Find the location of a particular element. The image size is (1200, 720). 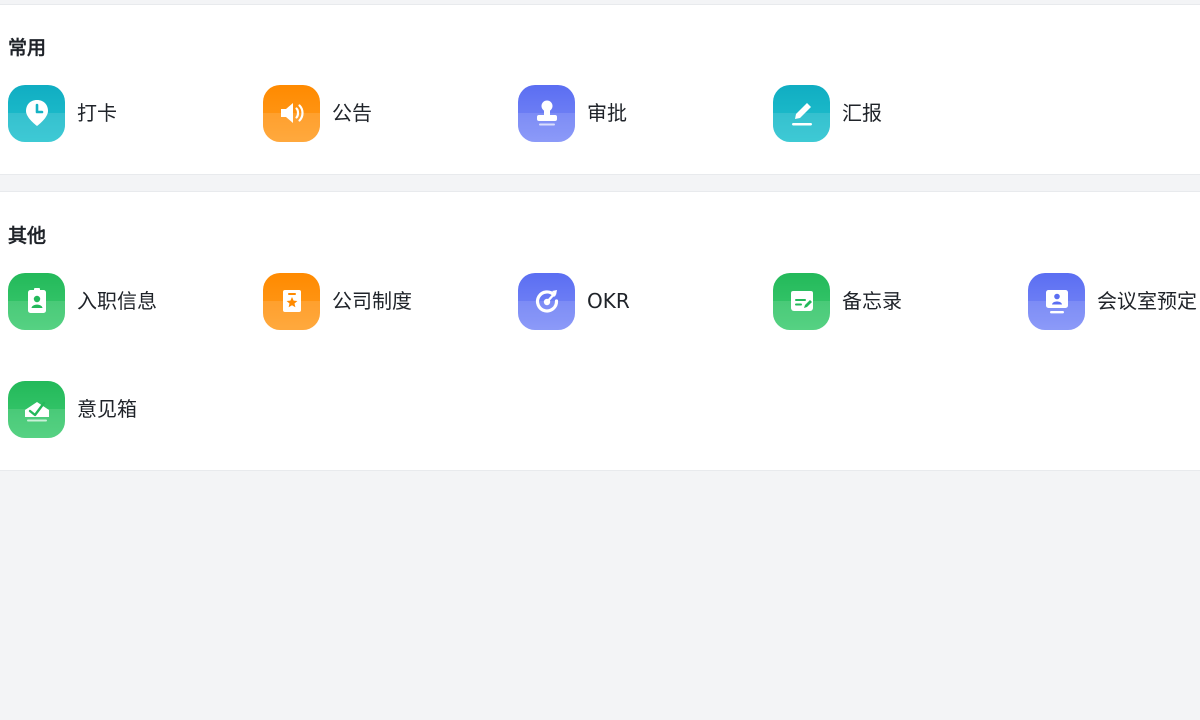

app-report: 汇报 is located at coordinates (827, 113).